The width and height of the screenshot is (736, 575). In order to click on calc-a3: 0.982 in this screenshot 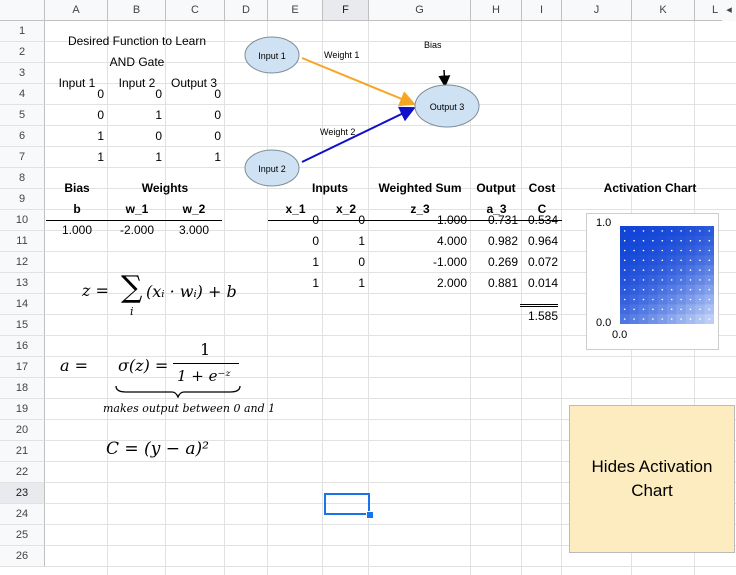, I will do `click(494, 241)`.